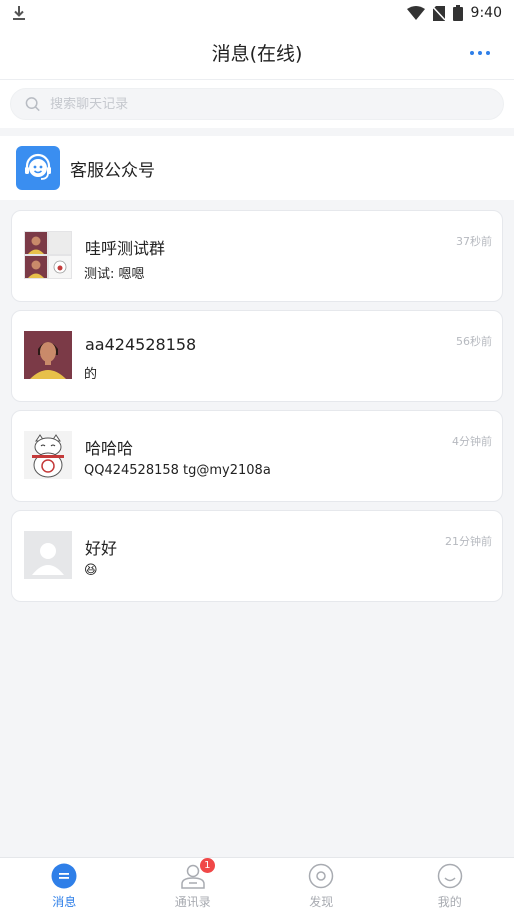 This screenshot has width=514, height=915. Describe the element at coordinates (468, 541) in the screenshot. I see `chat-time: 21分钟前` at that location.